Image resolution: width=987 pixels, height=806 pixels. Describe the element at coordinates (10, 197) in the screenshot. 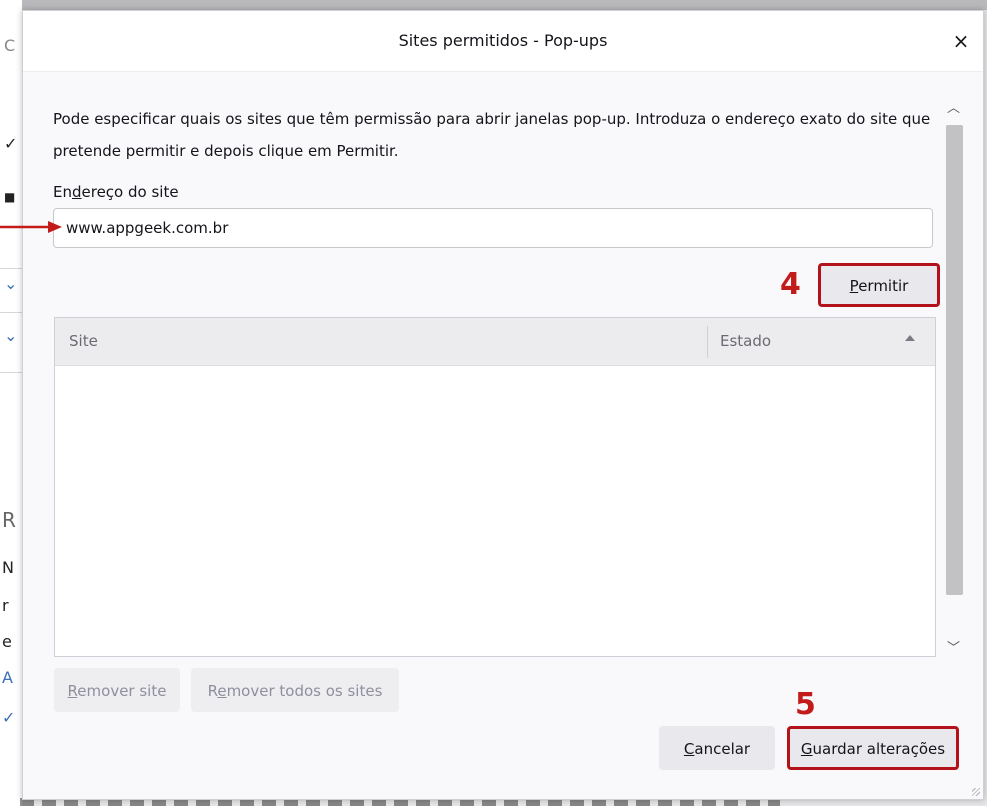

I see `background-glyph: ■` at that location.